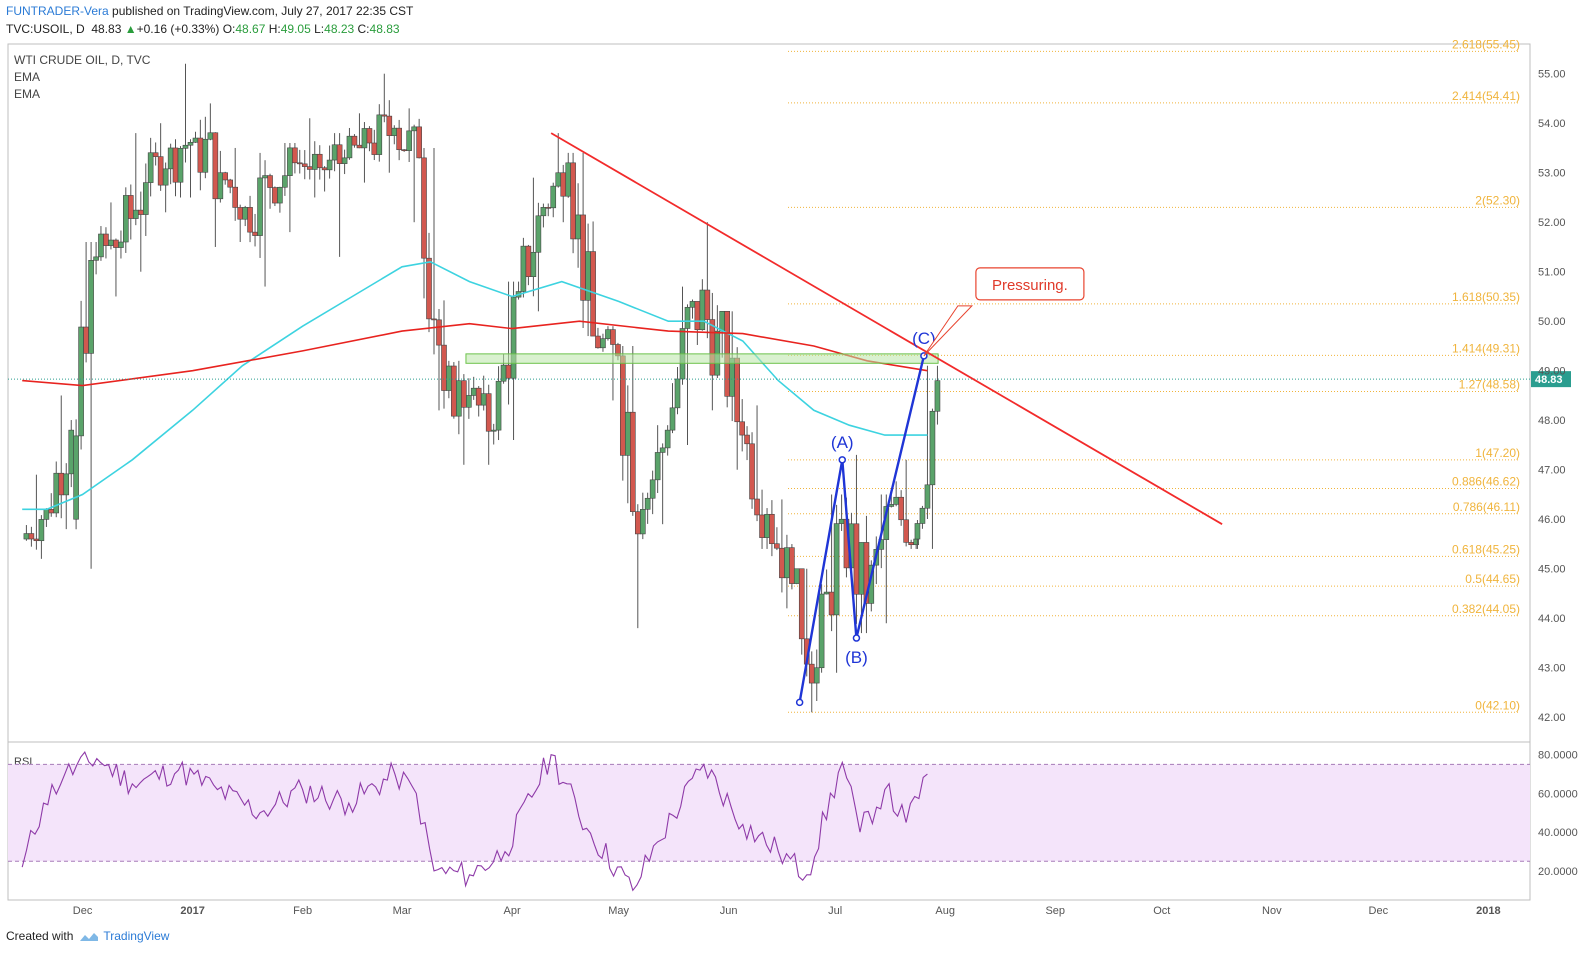 The width and height of the screenshot is (1593, 956). What do you see at coordinates (1492, 579) in the screenshot?
I see `fib-level-label: 0.5(44.65)` at bounding box center [1492, 579].